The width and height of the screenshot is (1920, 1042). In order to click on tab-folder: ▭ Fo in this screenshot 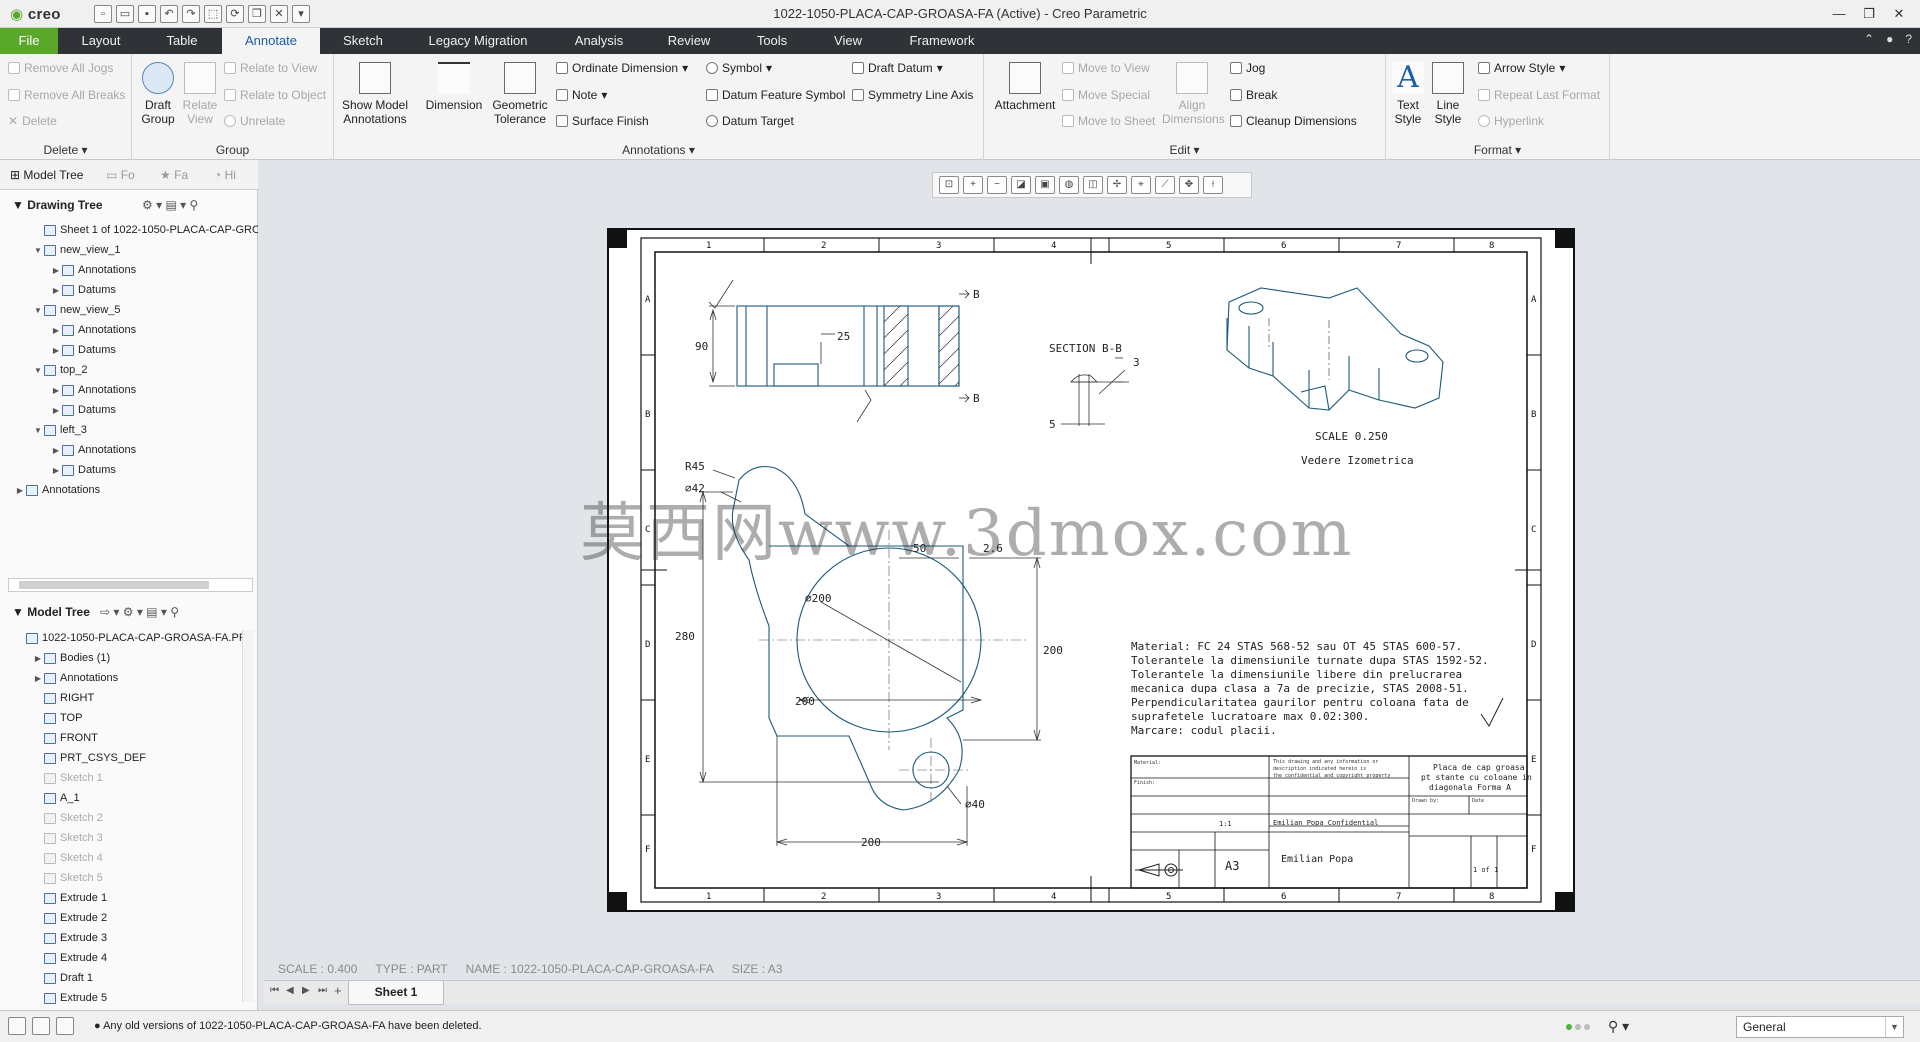, I will do `click(120, 175)`.